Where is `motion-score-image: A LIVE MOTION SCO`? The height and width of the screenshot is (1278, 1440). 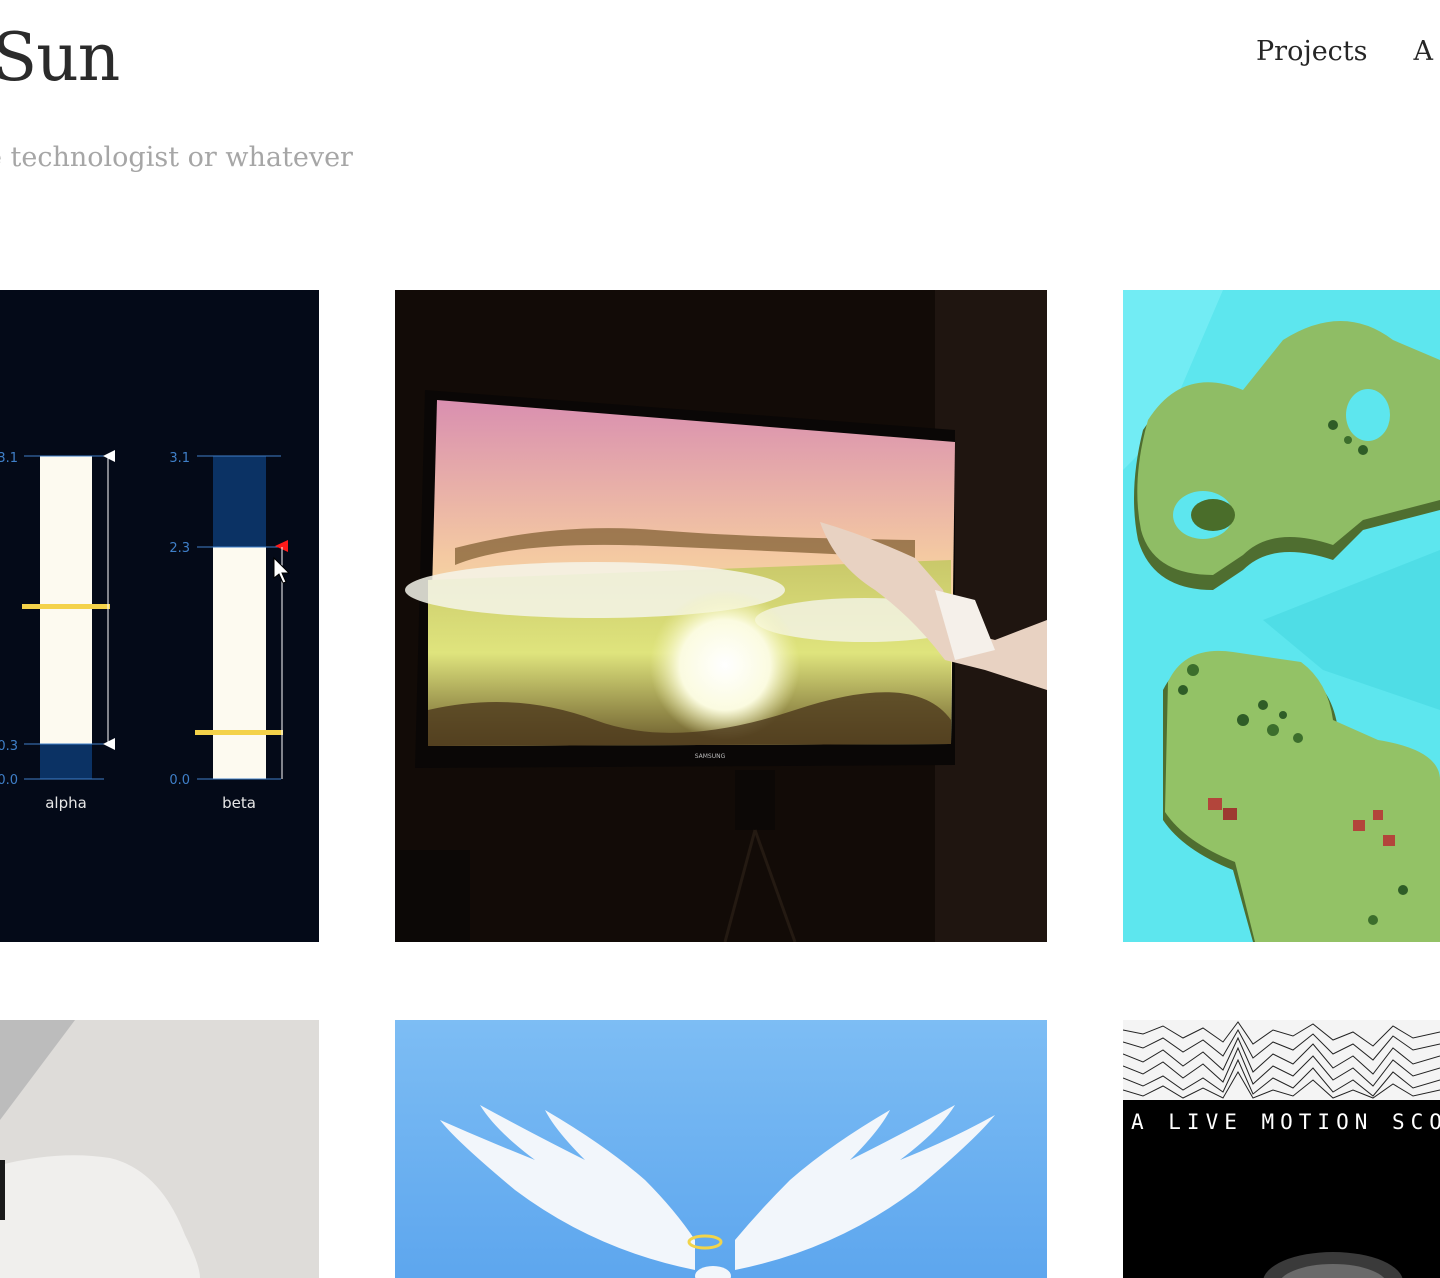 motion-score-image: A LIVE MOTION SCO is located at coordinates (1281, 1149).